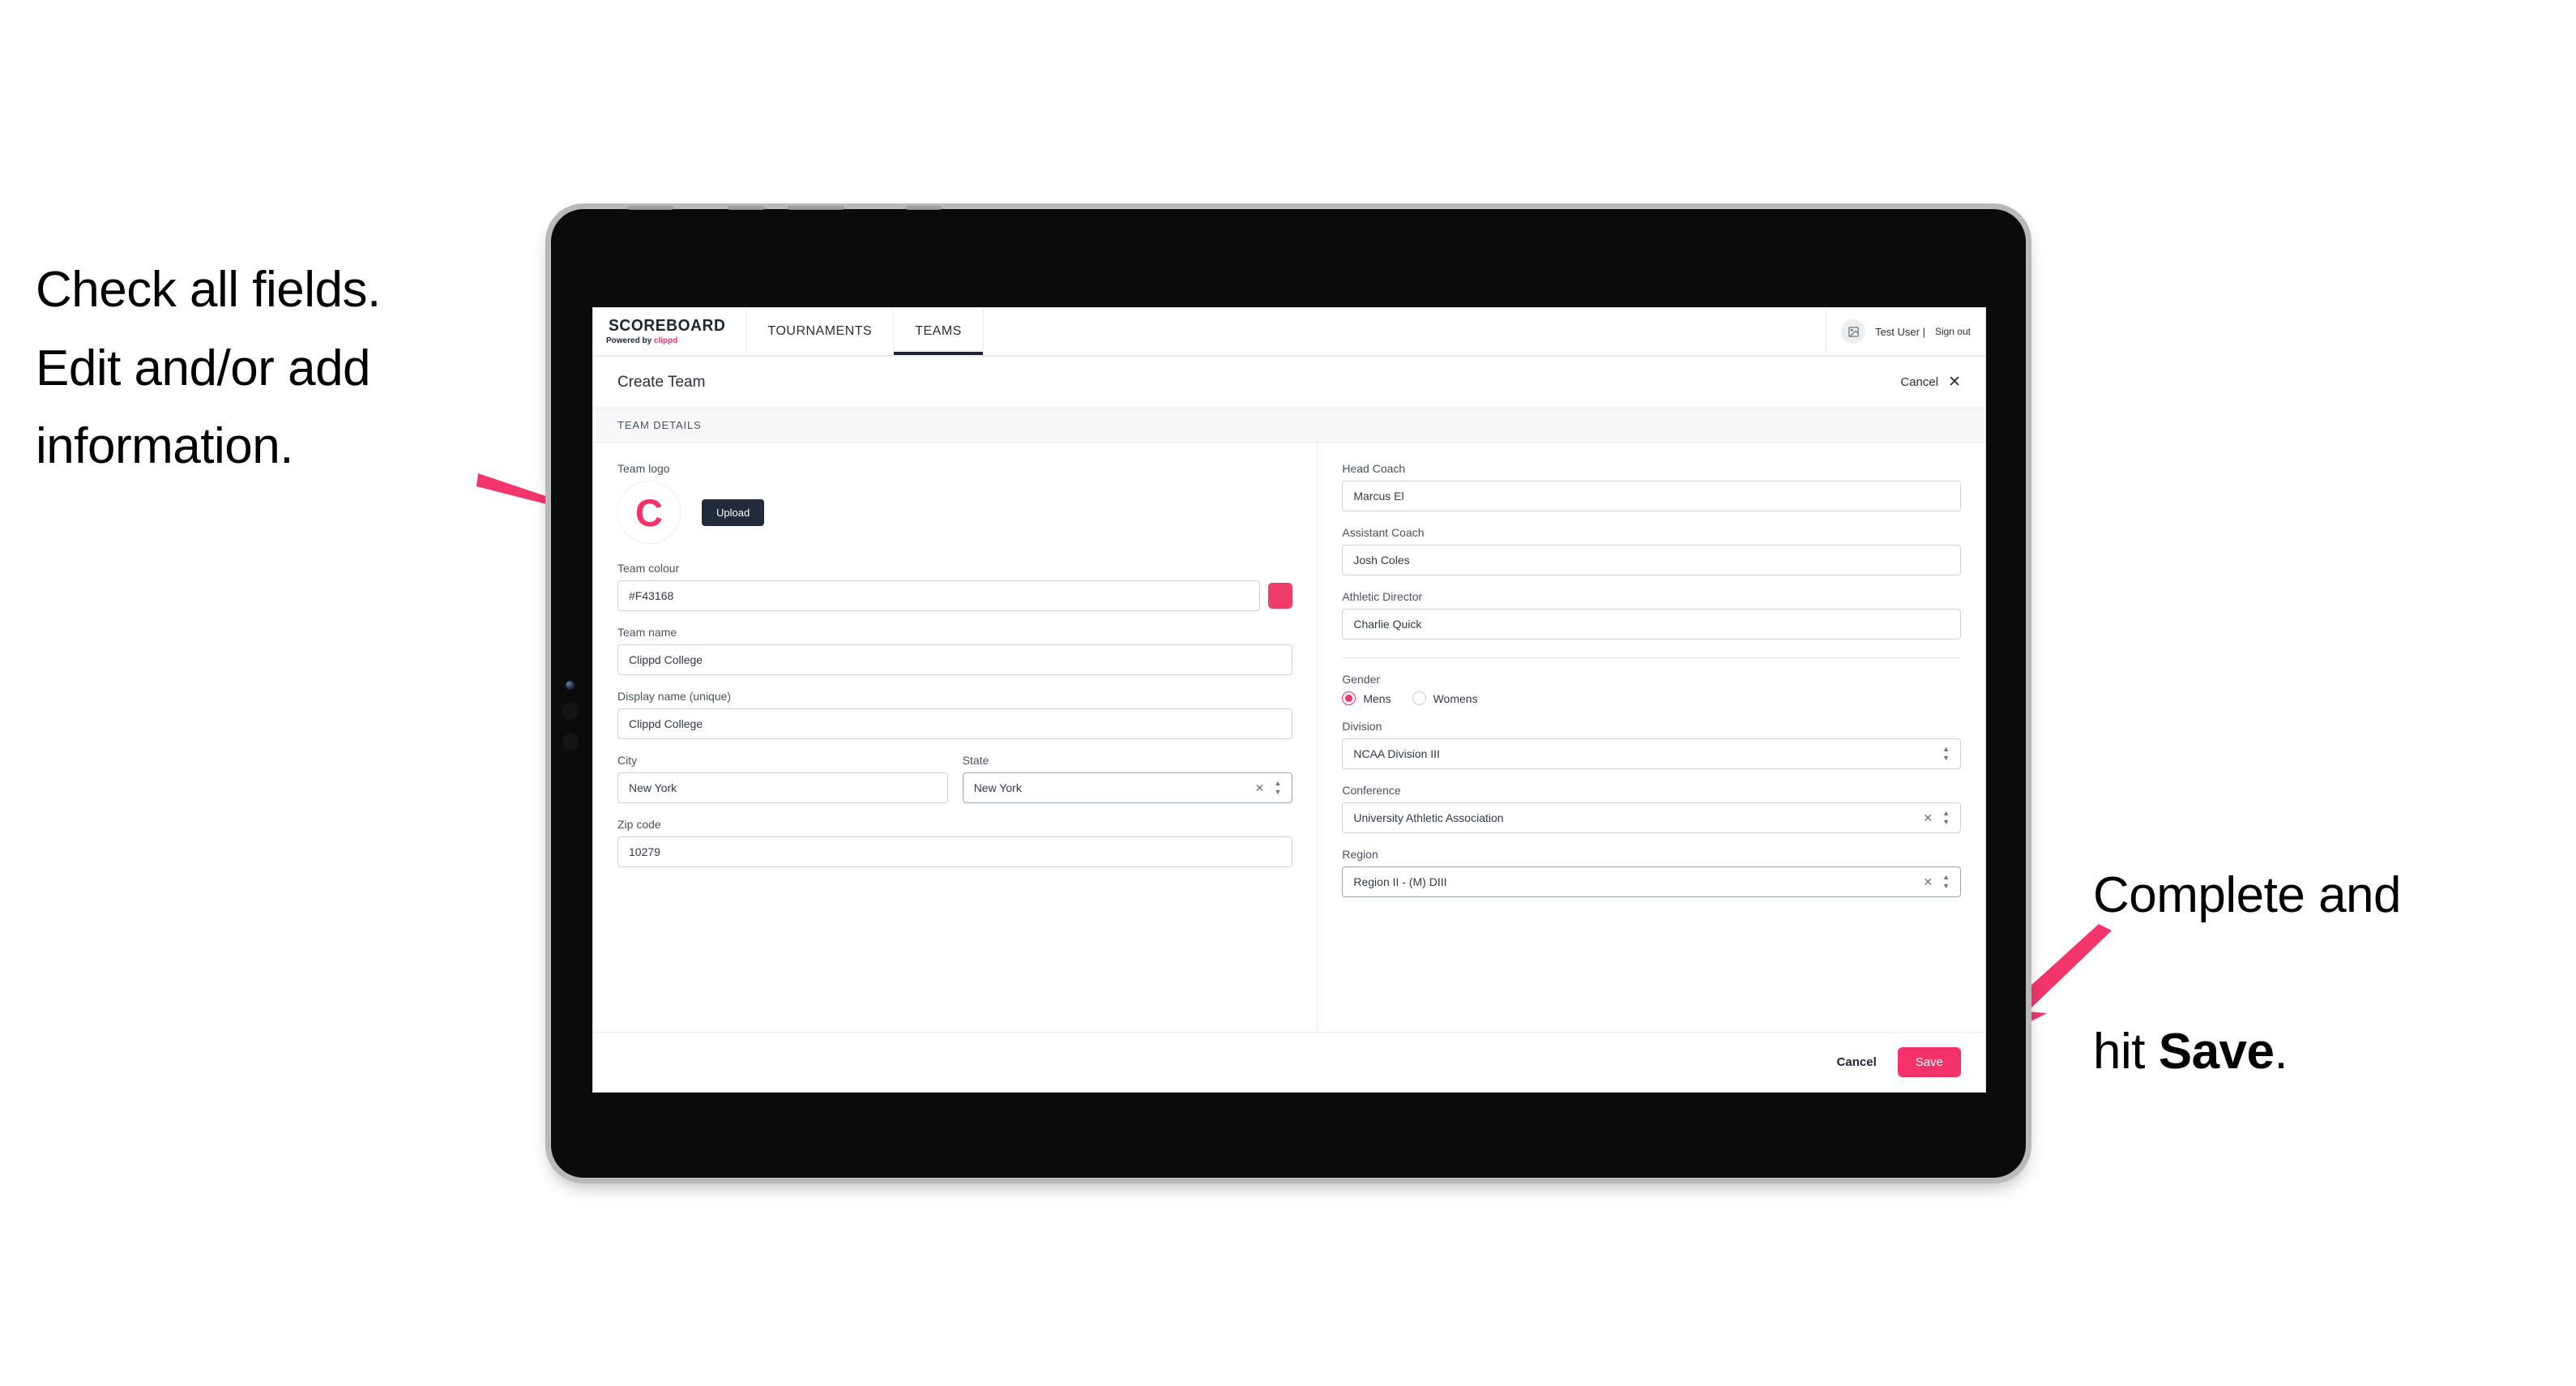 This screenshot has height=1386, width=2576. I want to click on team-logo-monogram: C, so click(649, 512).